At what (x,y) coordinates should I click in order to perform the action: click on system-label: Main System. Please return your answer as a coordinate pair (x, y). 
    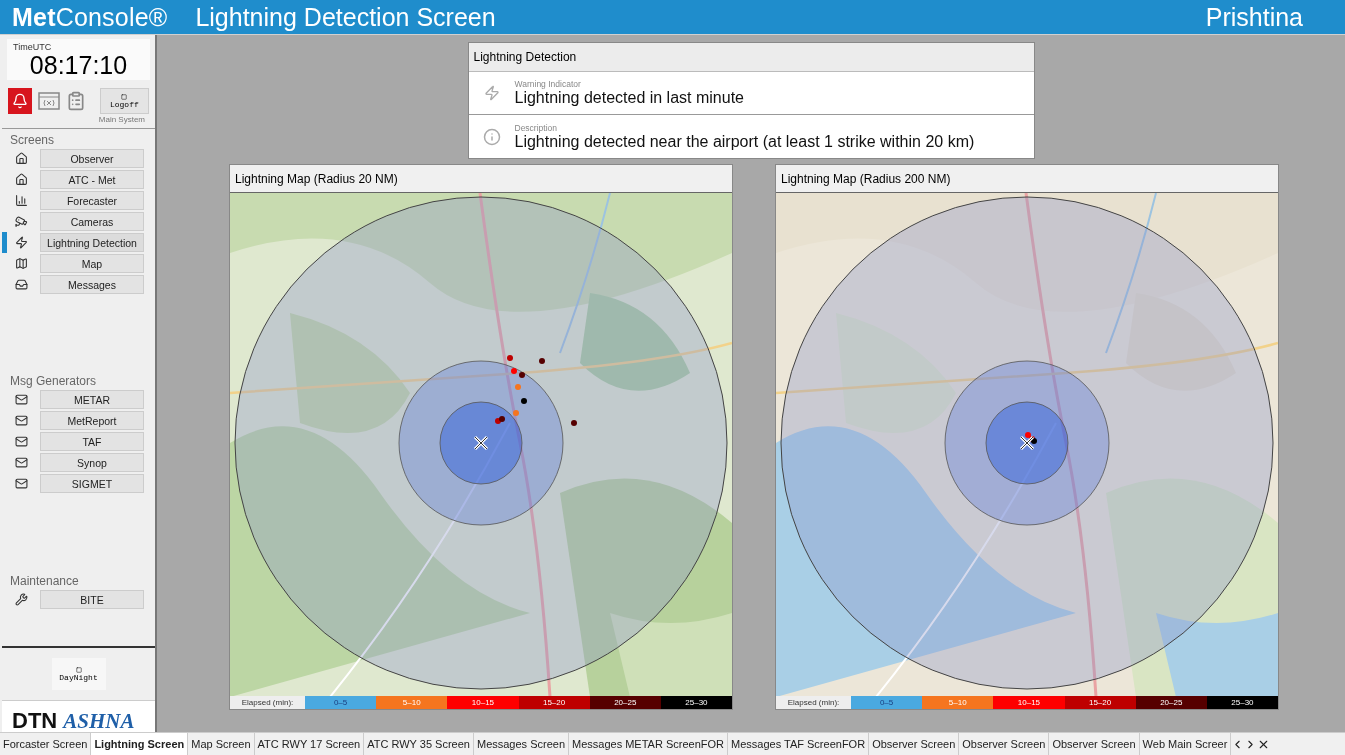
    Looking at the image, I should click on (122, 119).